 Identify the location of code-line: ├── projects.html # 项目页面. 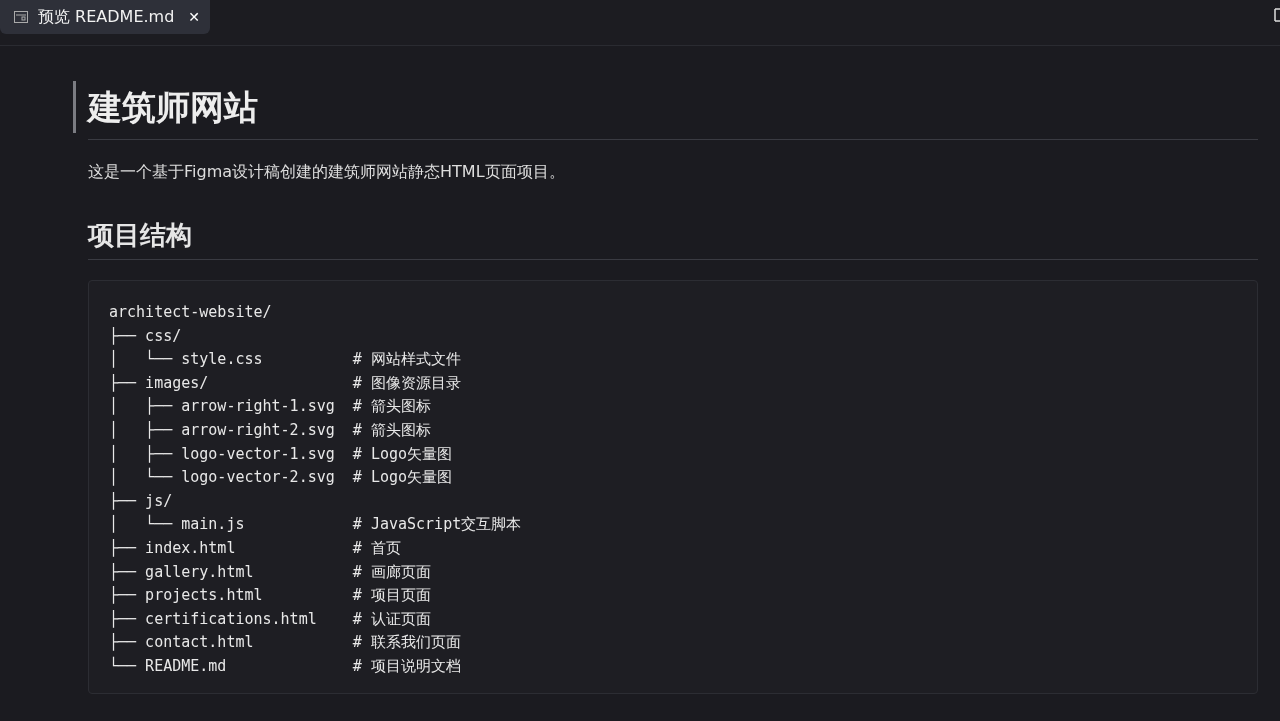
(270, 596).